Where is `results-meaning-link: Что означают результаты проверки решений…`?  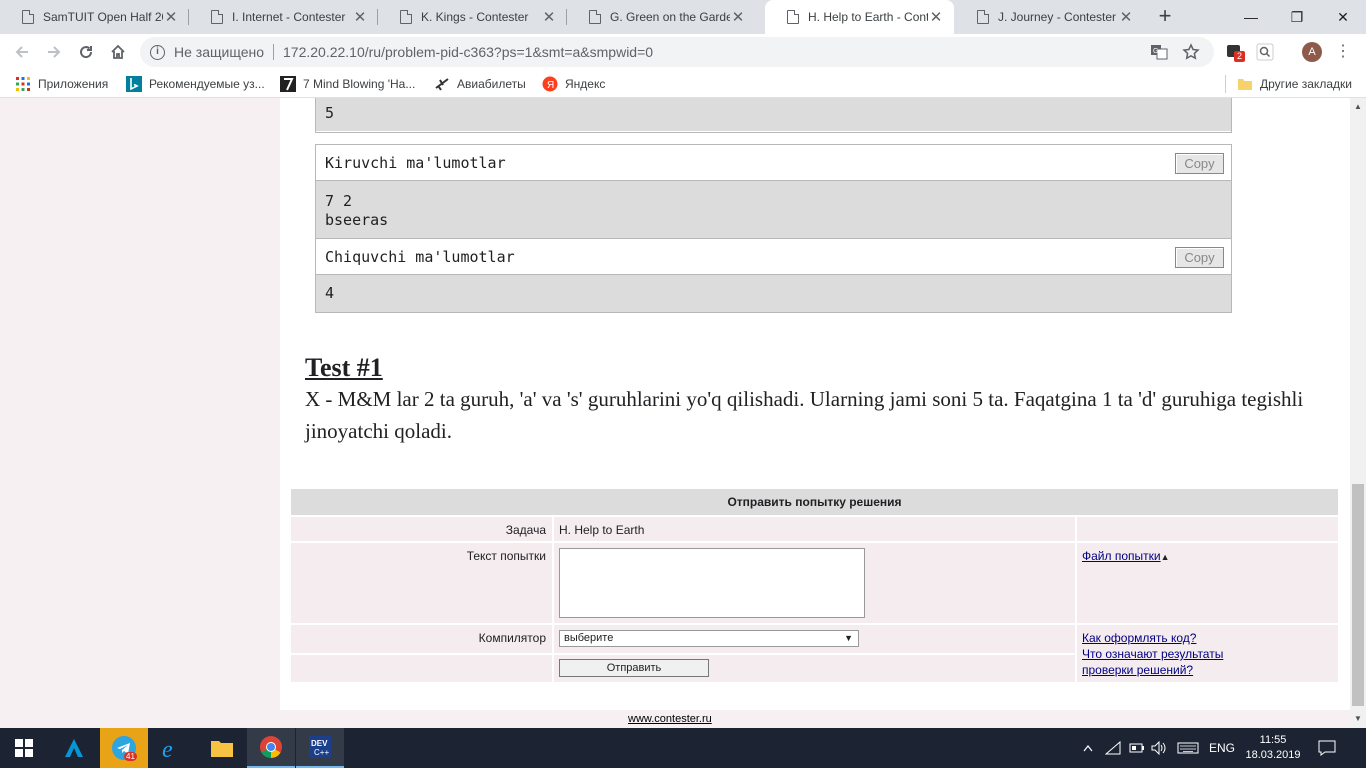 results-meaning-link: Что означают результаты проверки решений… is located at coordinates (1162, 662).